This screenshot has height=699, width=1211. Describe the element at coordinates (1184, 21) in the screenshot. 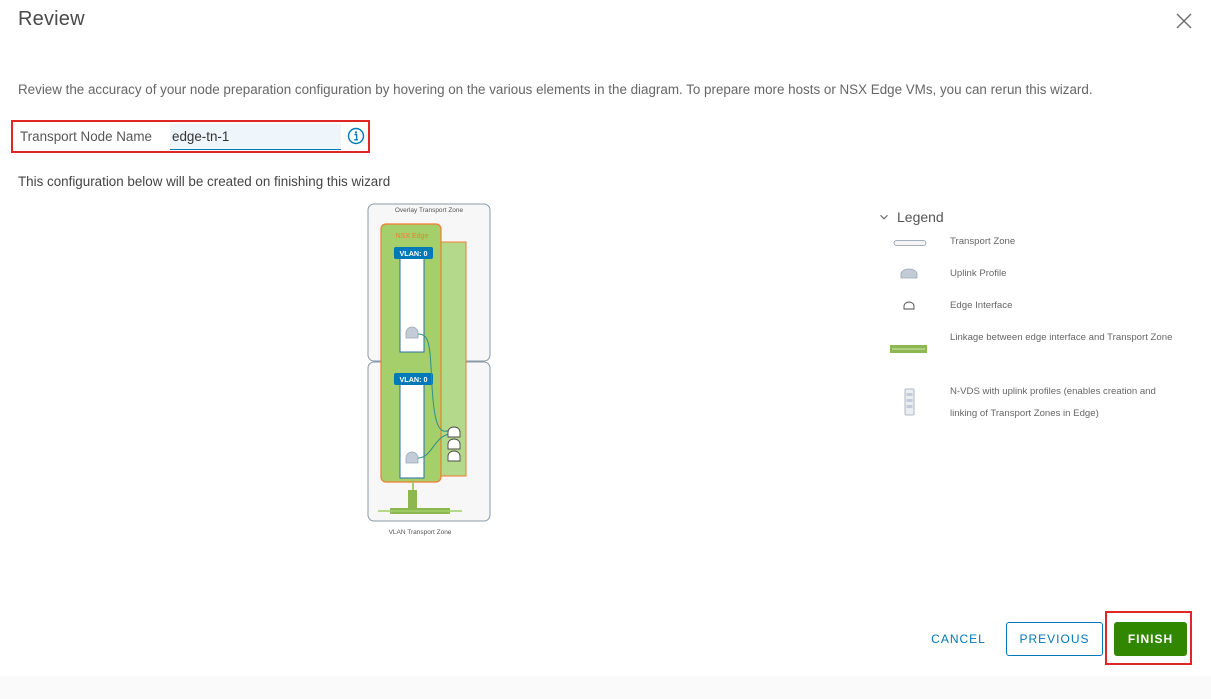

I see `close-icon` at that location.